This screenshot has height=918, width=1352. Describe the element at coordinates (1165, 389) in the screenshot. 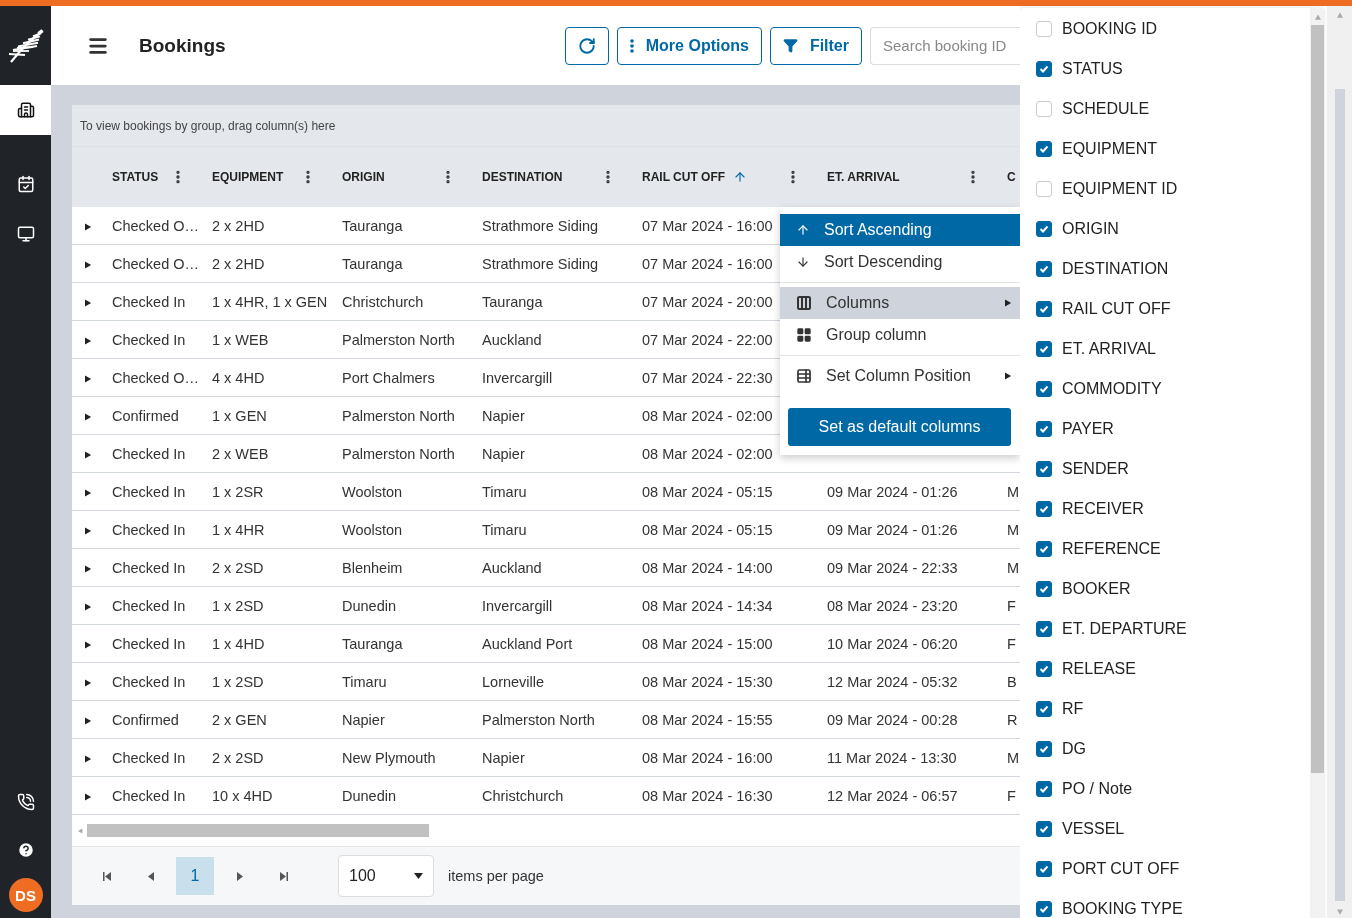

I see `column-option: COMMODITY` at that location.